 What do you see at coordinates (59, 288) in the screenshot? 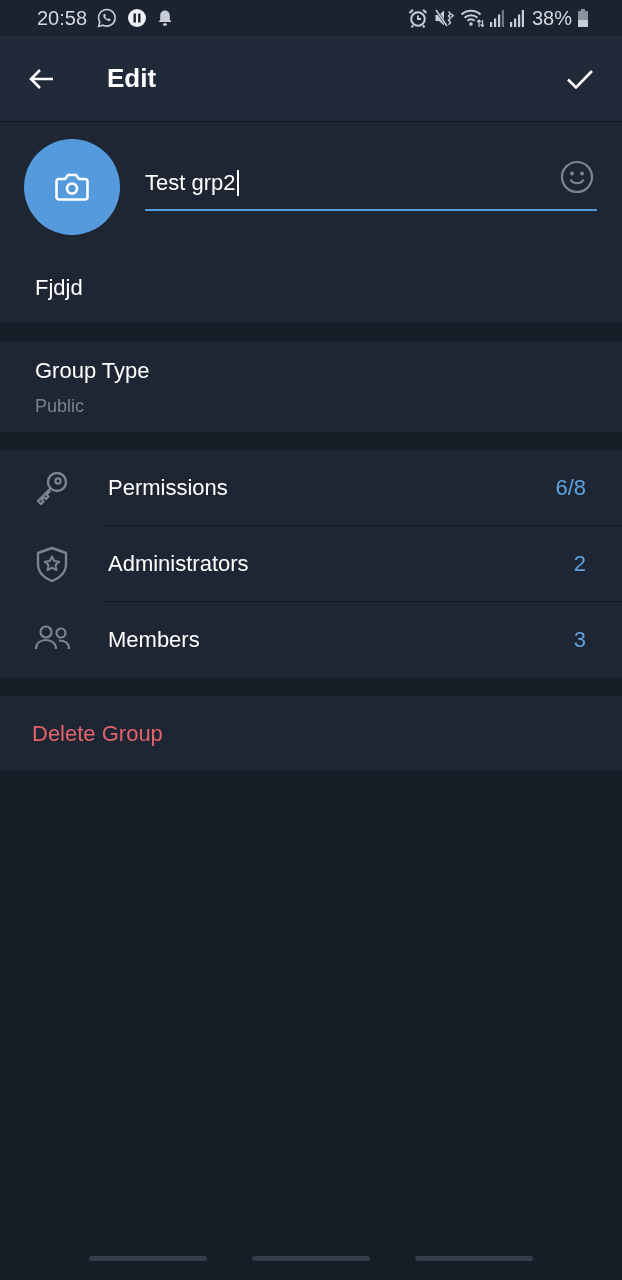
I see `description-field: Fjdjd` at bounding box center [59, 288].